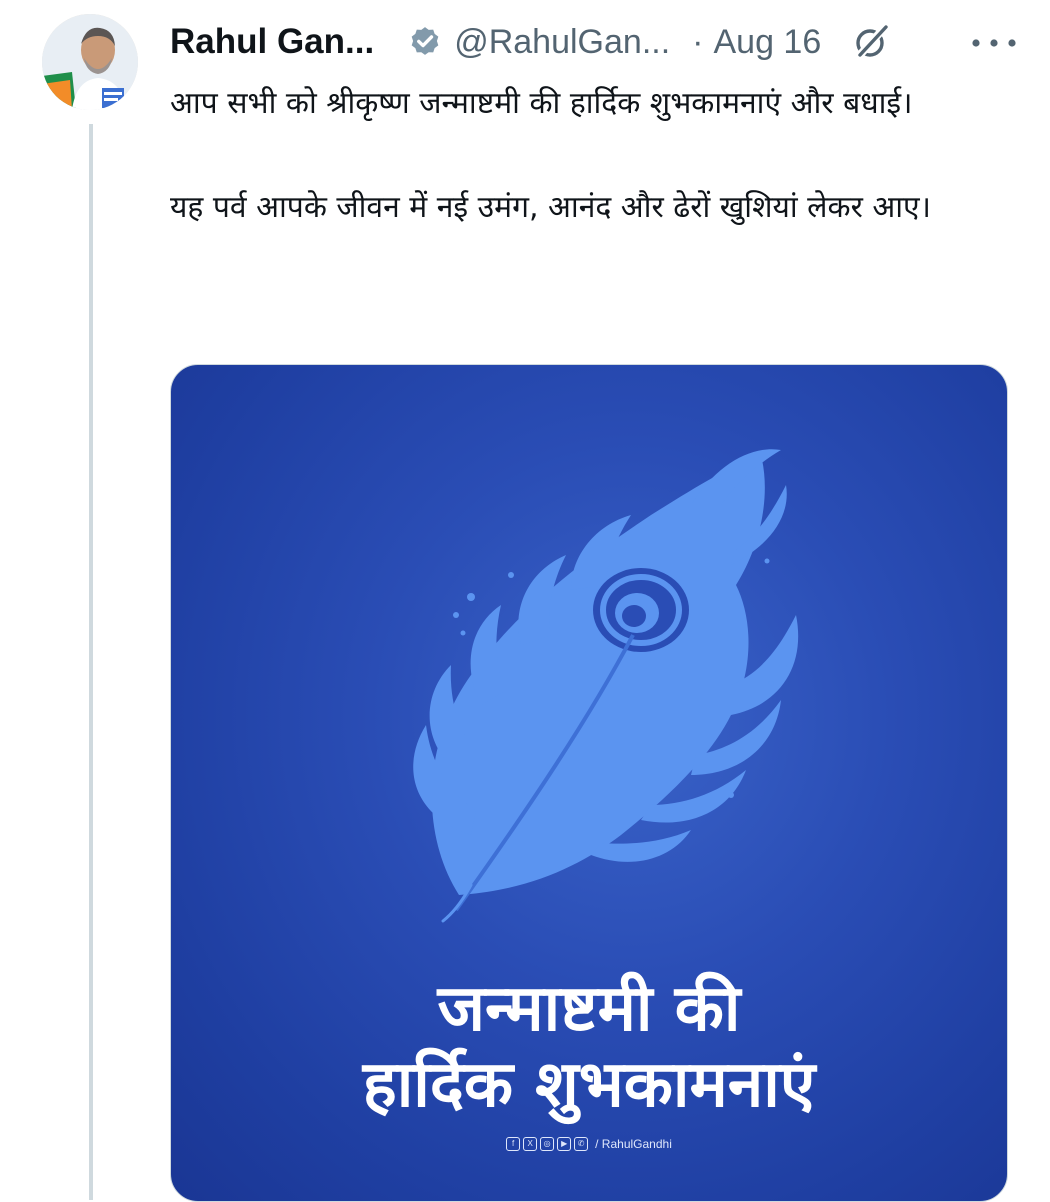 The width and height of the screenshot is (1050, 1202). I want to click on whatsapp-icon: ✆, so click(581, 1144).